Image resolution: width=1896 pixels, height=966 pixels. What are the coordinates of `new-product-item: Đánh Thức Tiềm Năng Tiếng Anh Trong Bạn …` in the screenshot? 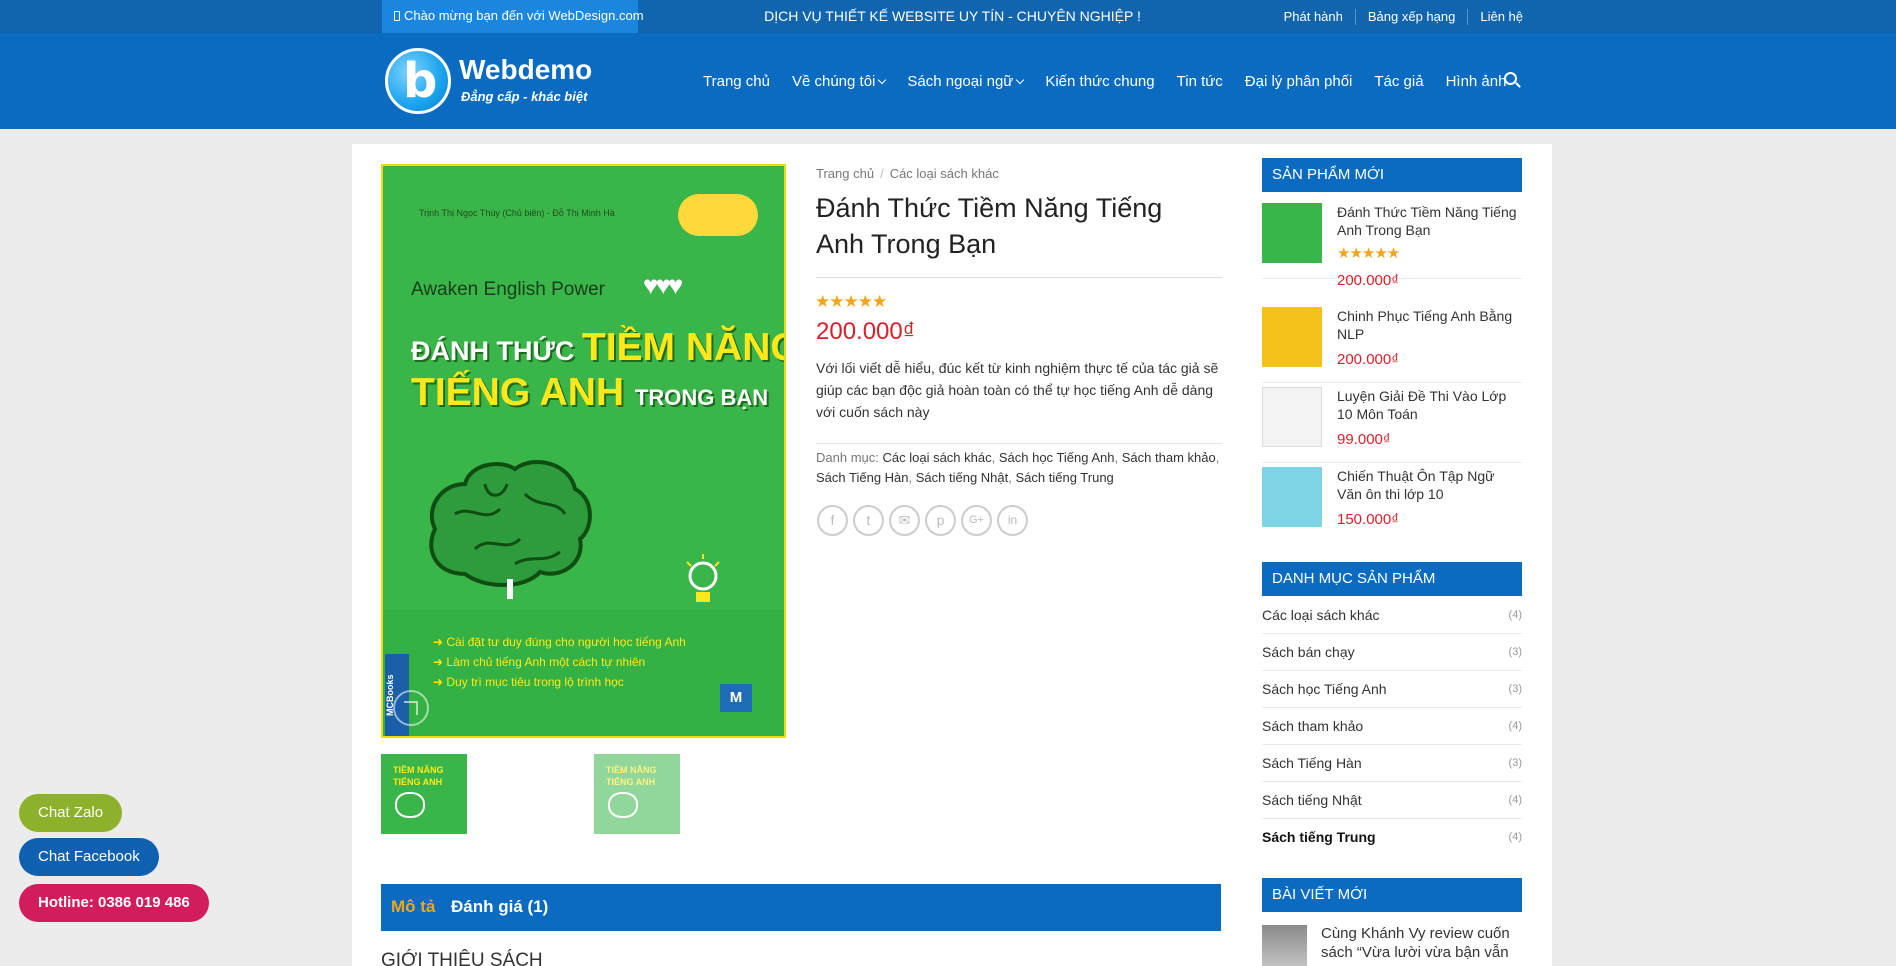 It's located at (1392, 246).